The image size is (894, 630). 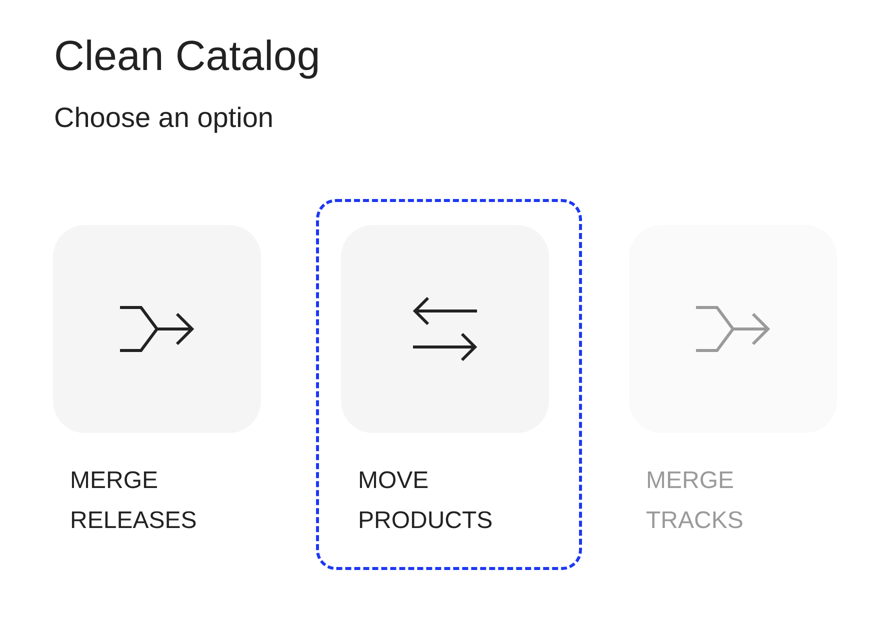 I want to click on page-title: Clean Catalog, so click(x=187, y=56).